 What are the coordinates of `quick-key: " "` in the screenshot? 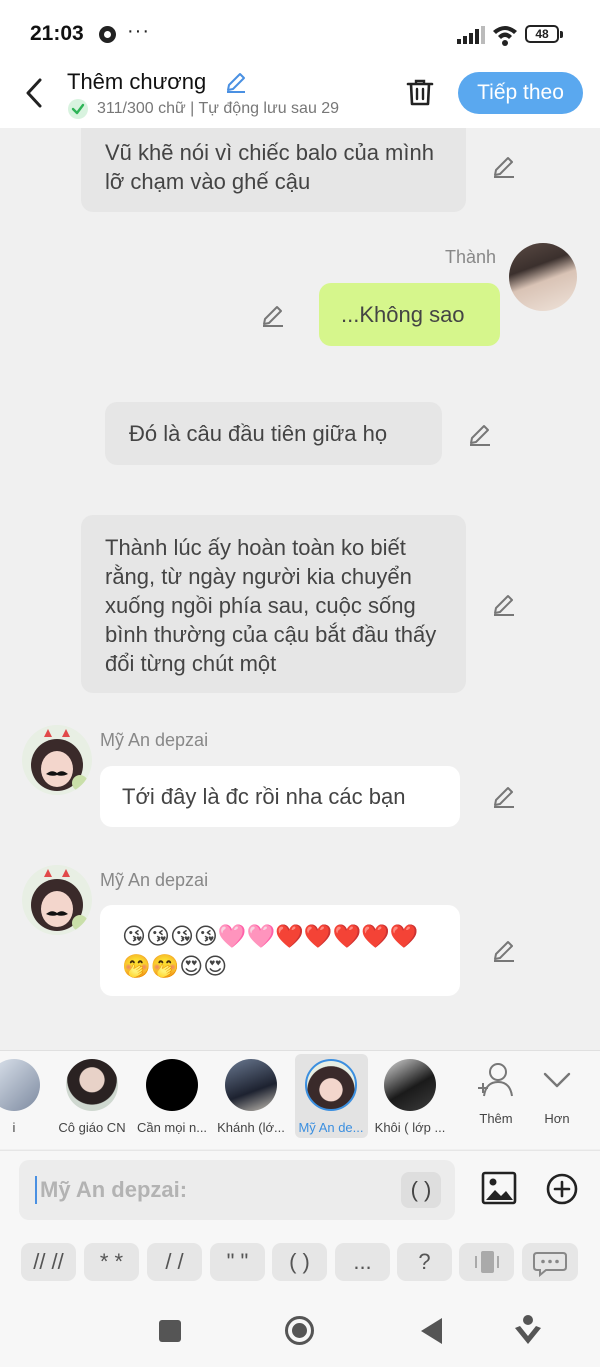 It's located at (237, 1262).